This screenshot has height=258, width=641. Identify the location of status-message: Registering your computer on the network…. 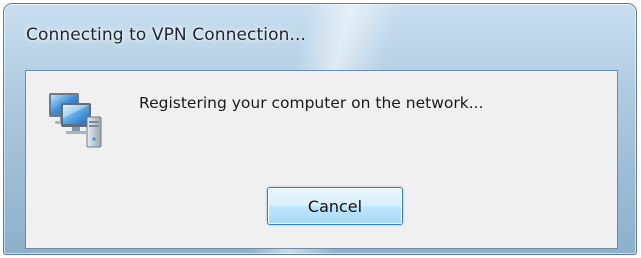
(311, 103).